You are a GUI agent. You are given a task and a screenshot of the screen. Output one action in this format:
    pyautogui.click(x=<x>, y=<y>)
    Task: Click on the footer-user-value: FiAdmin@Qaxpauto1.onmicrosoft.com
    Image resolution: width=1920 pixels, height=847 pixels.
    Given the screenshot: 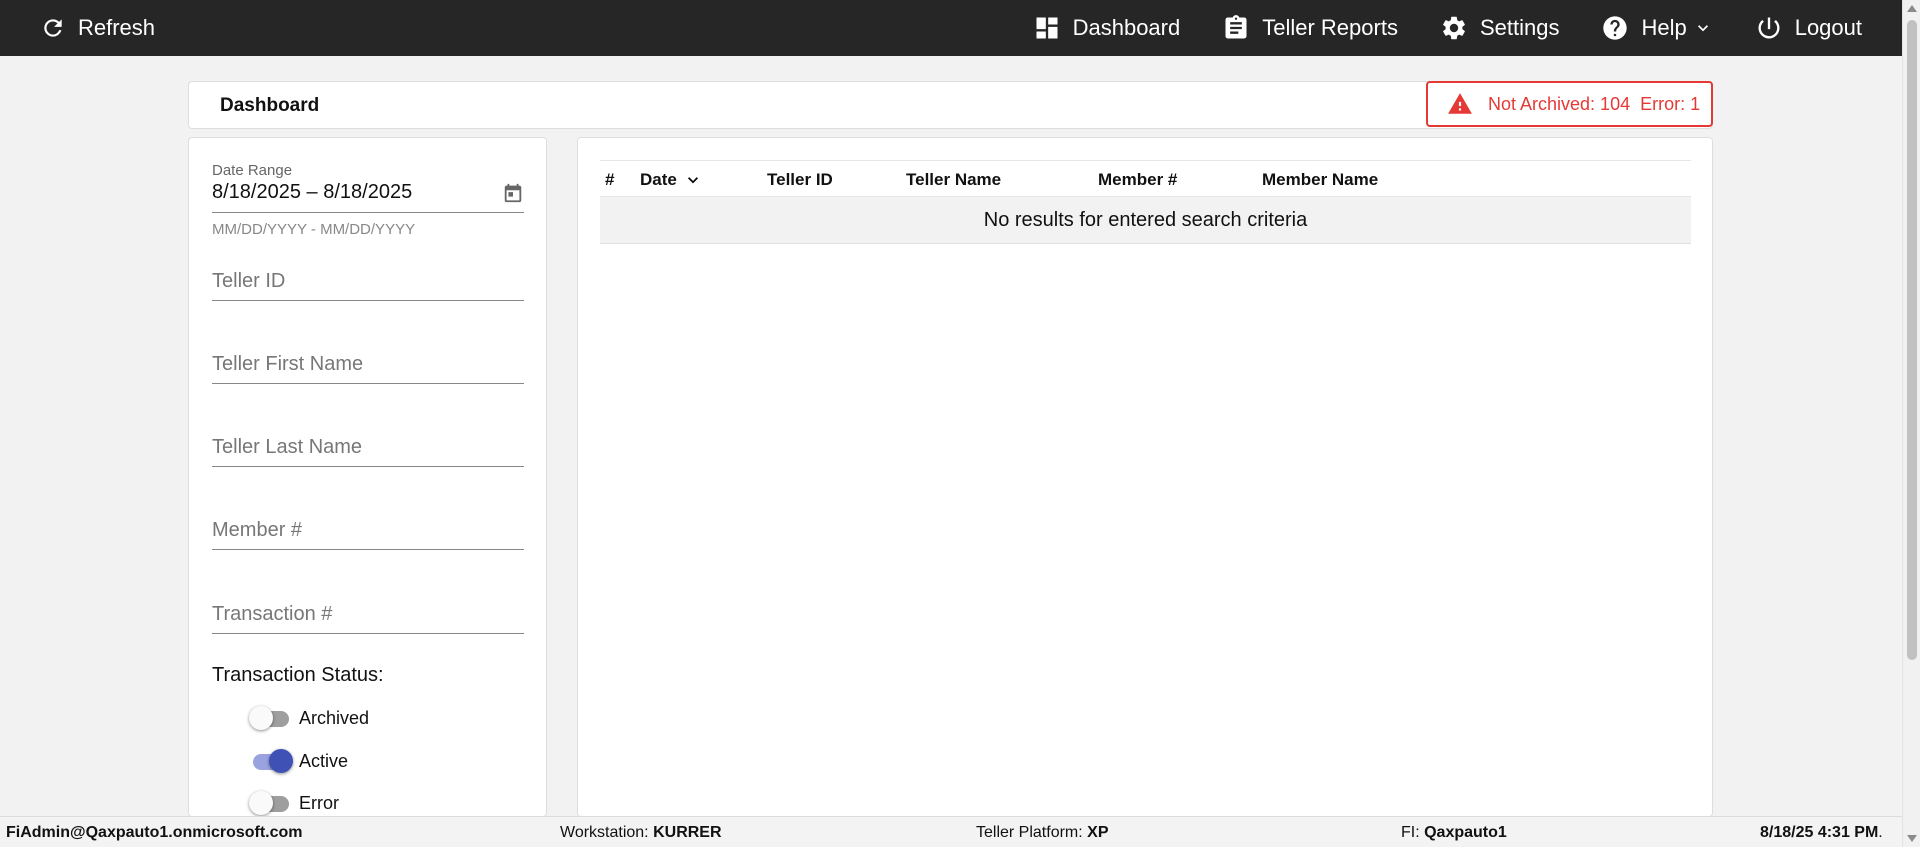 What is the action you would take?
    pyautogui.click(x=154, y=832)
    